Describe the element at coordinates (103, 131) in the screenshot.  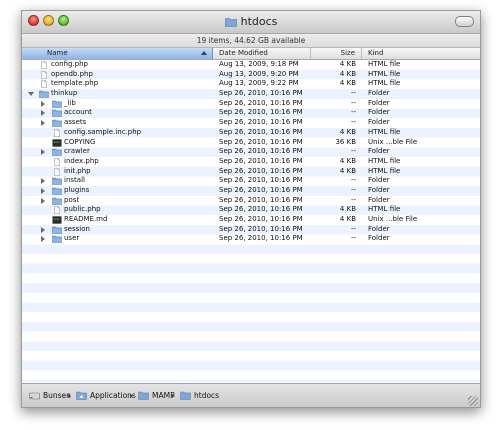
I see `file-name: config.sample.inc.php` at that location.